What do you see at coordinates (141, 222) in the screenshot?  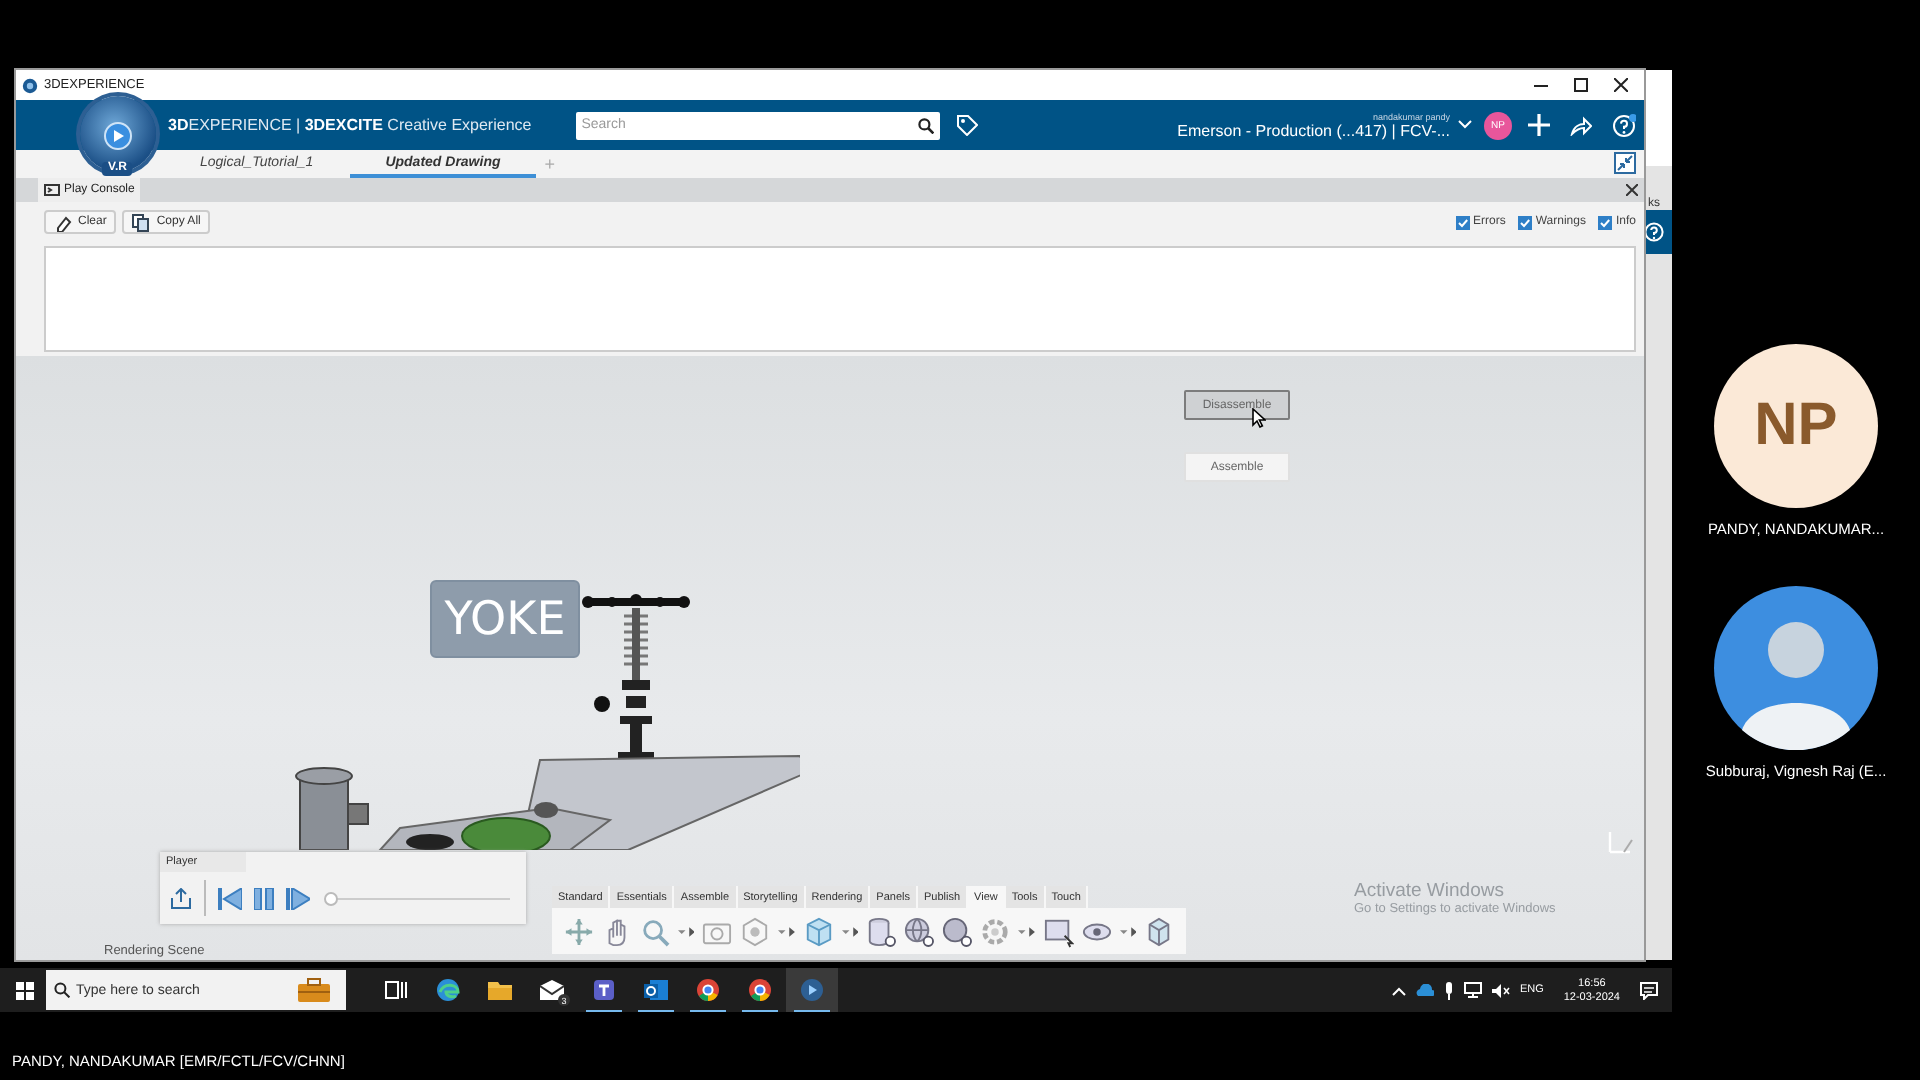 I see `copy-icon` at bounding box center [141, 222].